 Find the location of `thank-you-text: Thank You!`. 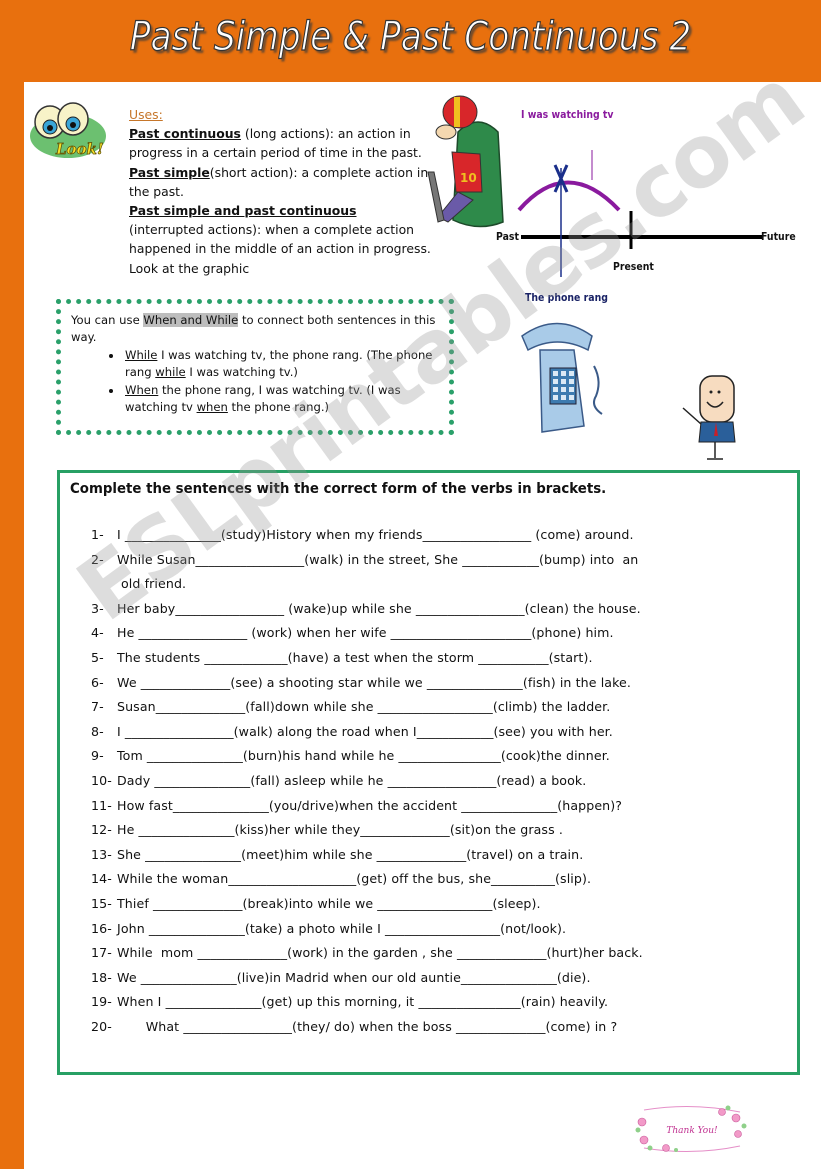

thank-you-text: Thank You! is located at coordinates (692, 1131).